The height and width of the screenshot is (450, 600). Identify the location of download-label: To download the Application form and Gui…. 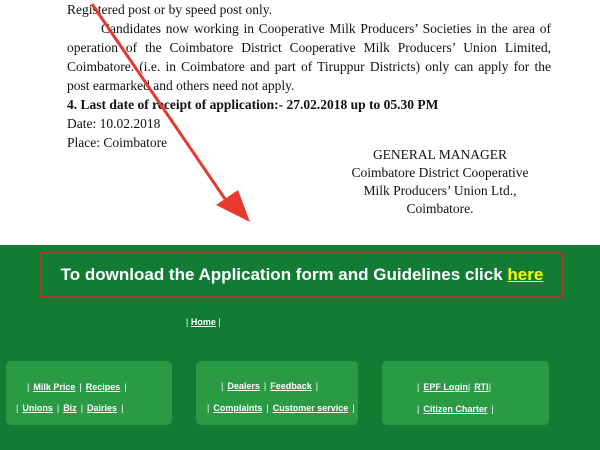
(284, 274).